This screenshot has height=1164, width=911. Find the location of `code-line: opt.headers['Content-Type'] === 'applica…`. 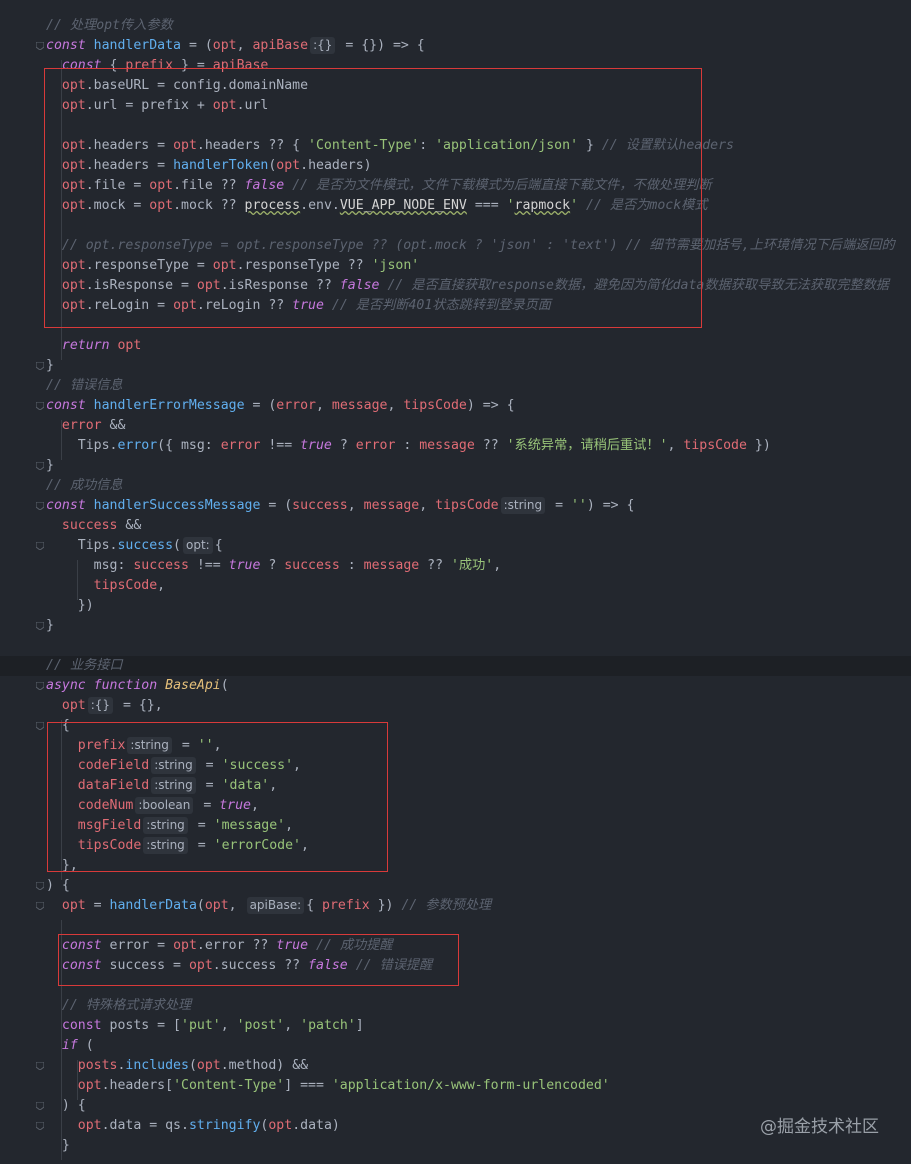

code-line: opt.headers['Content-Type'] === 'applica… is located at coordinates (328, 1086).